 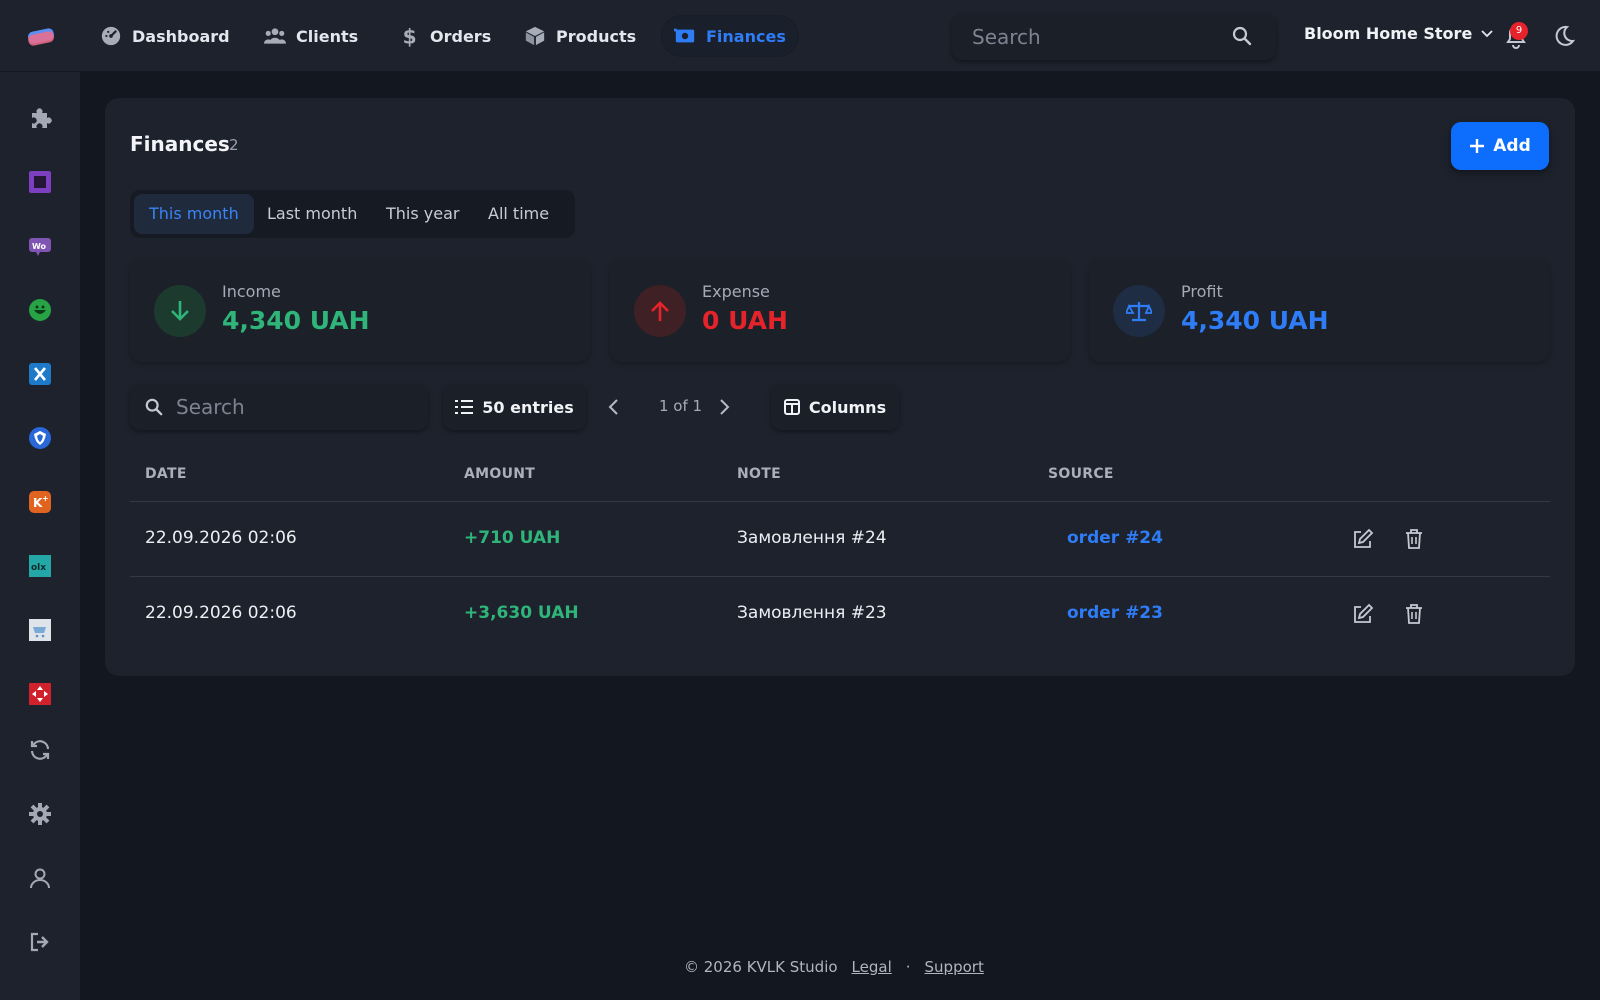 I want to click on money-icon, so click(x=684, y=35).